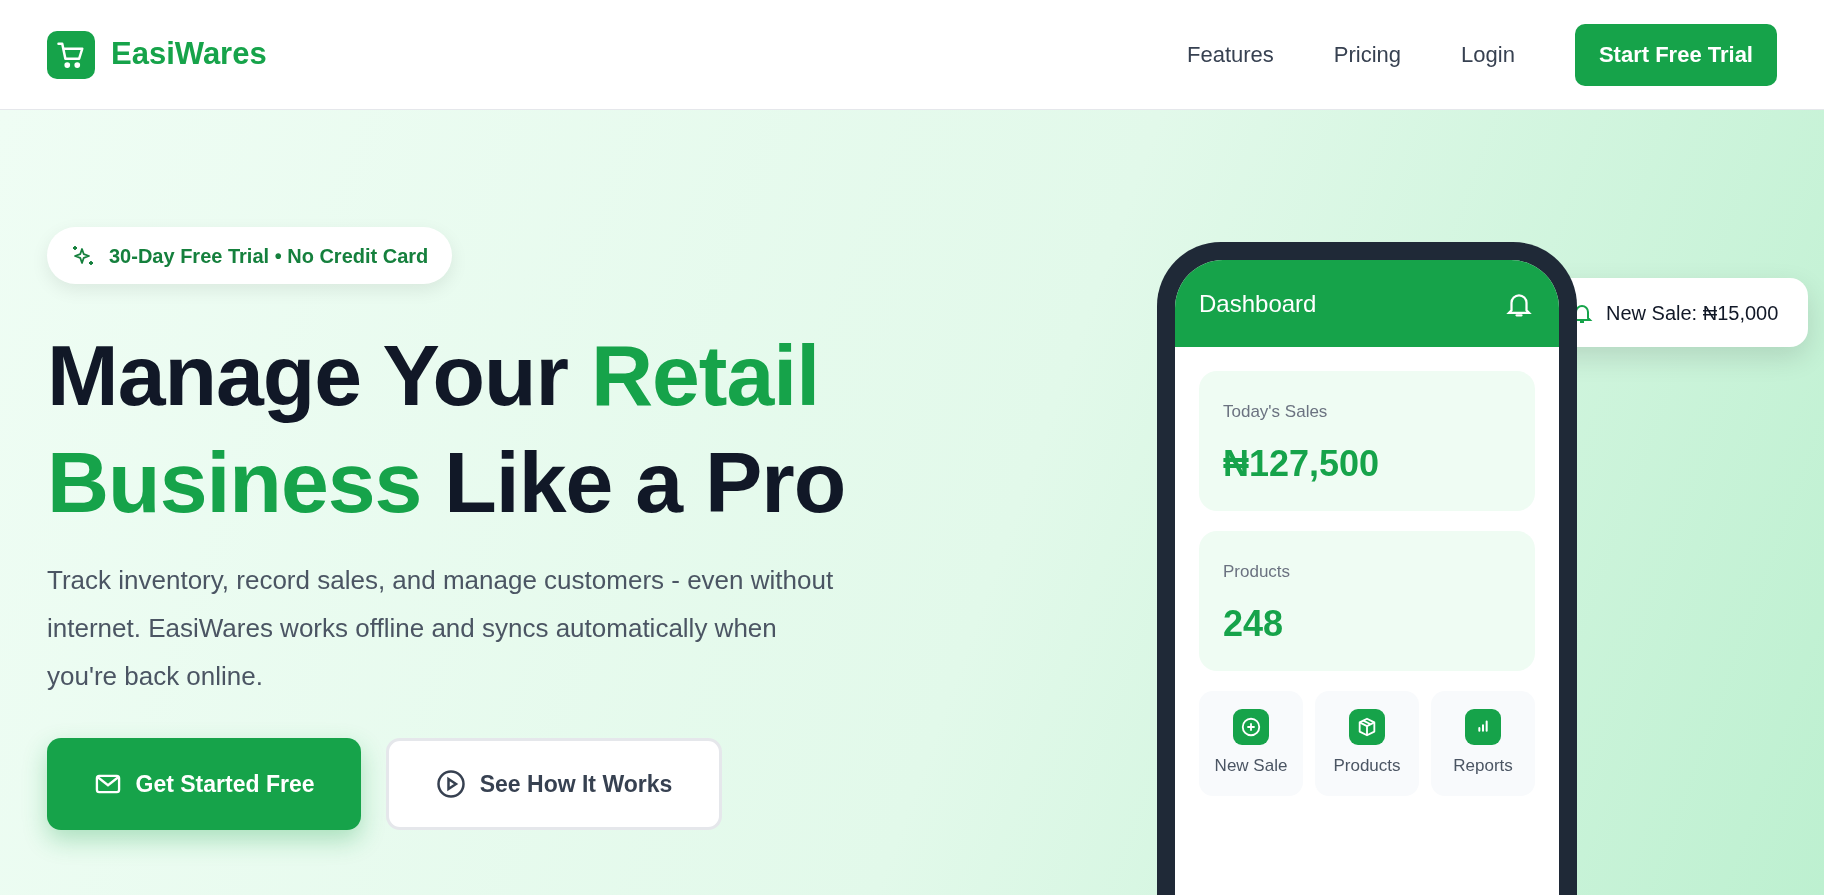 Image resolution: width=1824 pixels, height=895 pixels. Describe the element at coordinates (1367, 726) in the screenshot. I see `box-icon` at that location.